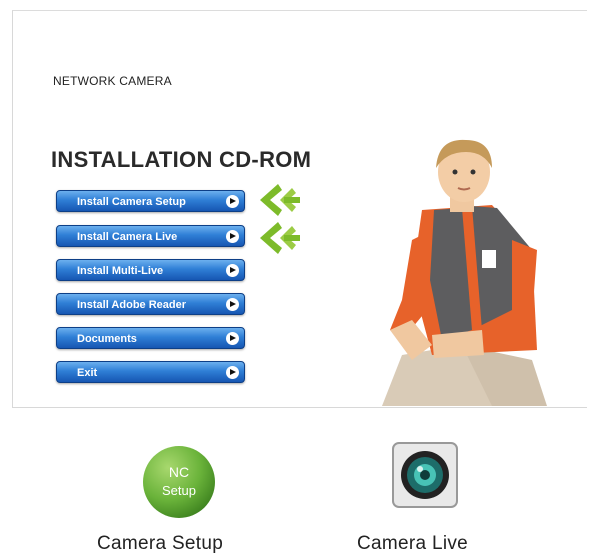 The width and height of the screenshot is (593, 557). I want to click on install-camera-live-button: Install Camera Live, so click(150, 236).